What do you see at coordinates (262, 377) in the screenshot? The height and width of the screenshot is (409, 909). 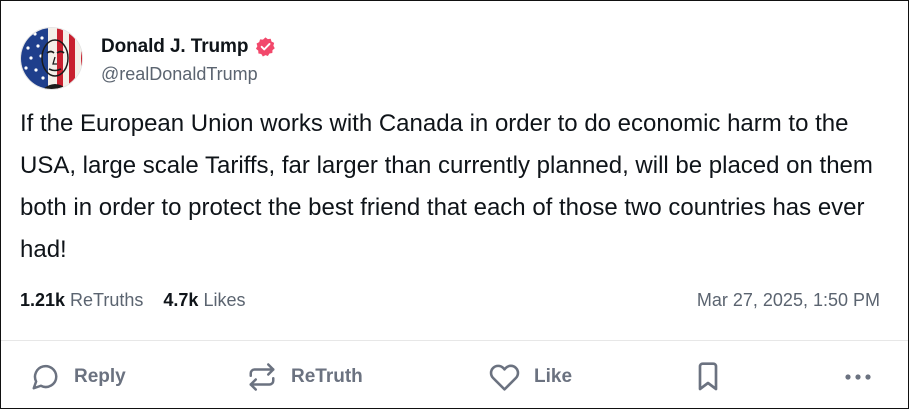 I see `repost-arrows-icon` at bounding box center [262, 377].